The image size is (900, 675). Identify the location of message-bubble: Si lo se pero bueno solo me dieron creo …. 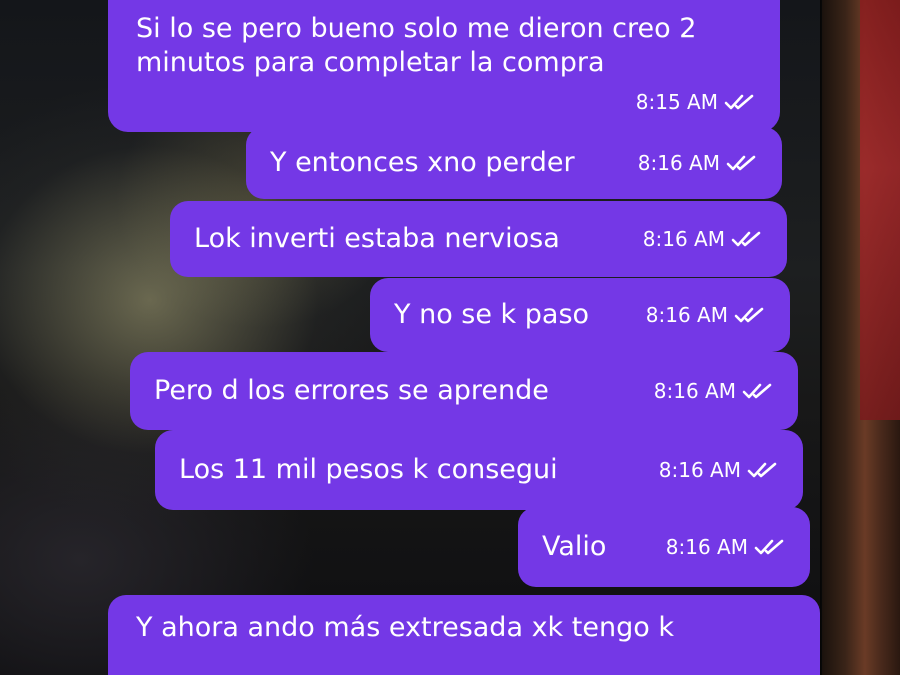
(444, 66).